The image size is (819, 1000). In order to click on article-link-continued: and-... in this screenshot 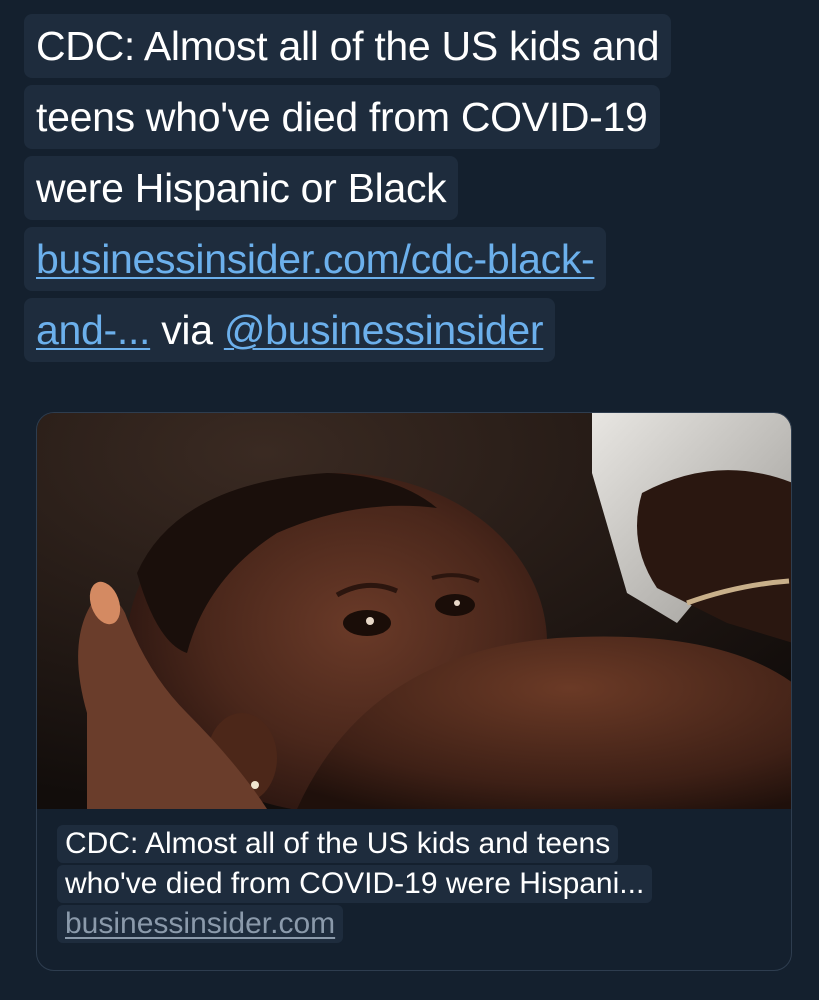, I will do `click(93, 330)`.